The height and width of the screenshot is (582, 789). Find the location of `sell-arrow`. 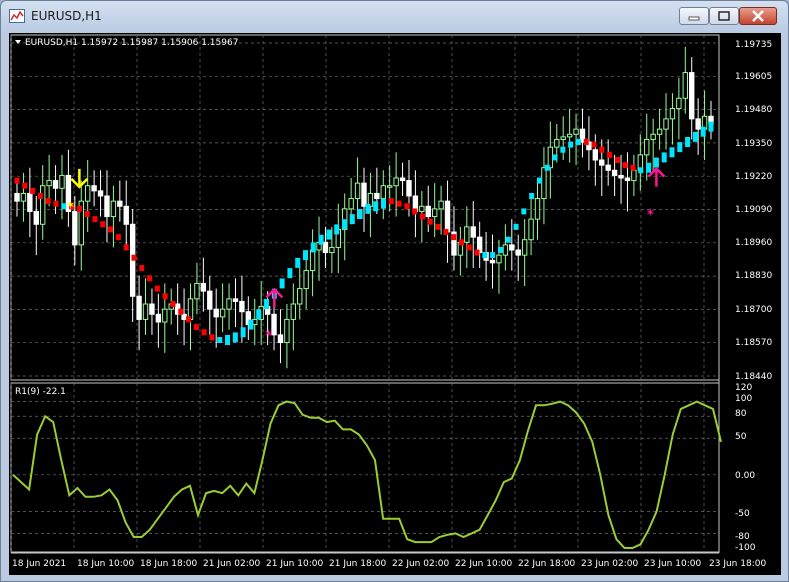

sell-arrow is located at coordinates (79, 178).